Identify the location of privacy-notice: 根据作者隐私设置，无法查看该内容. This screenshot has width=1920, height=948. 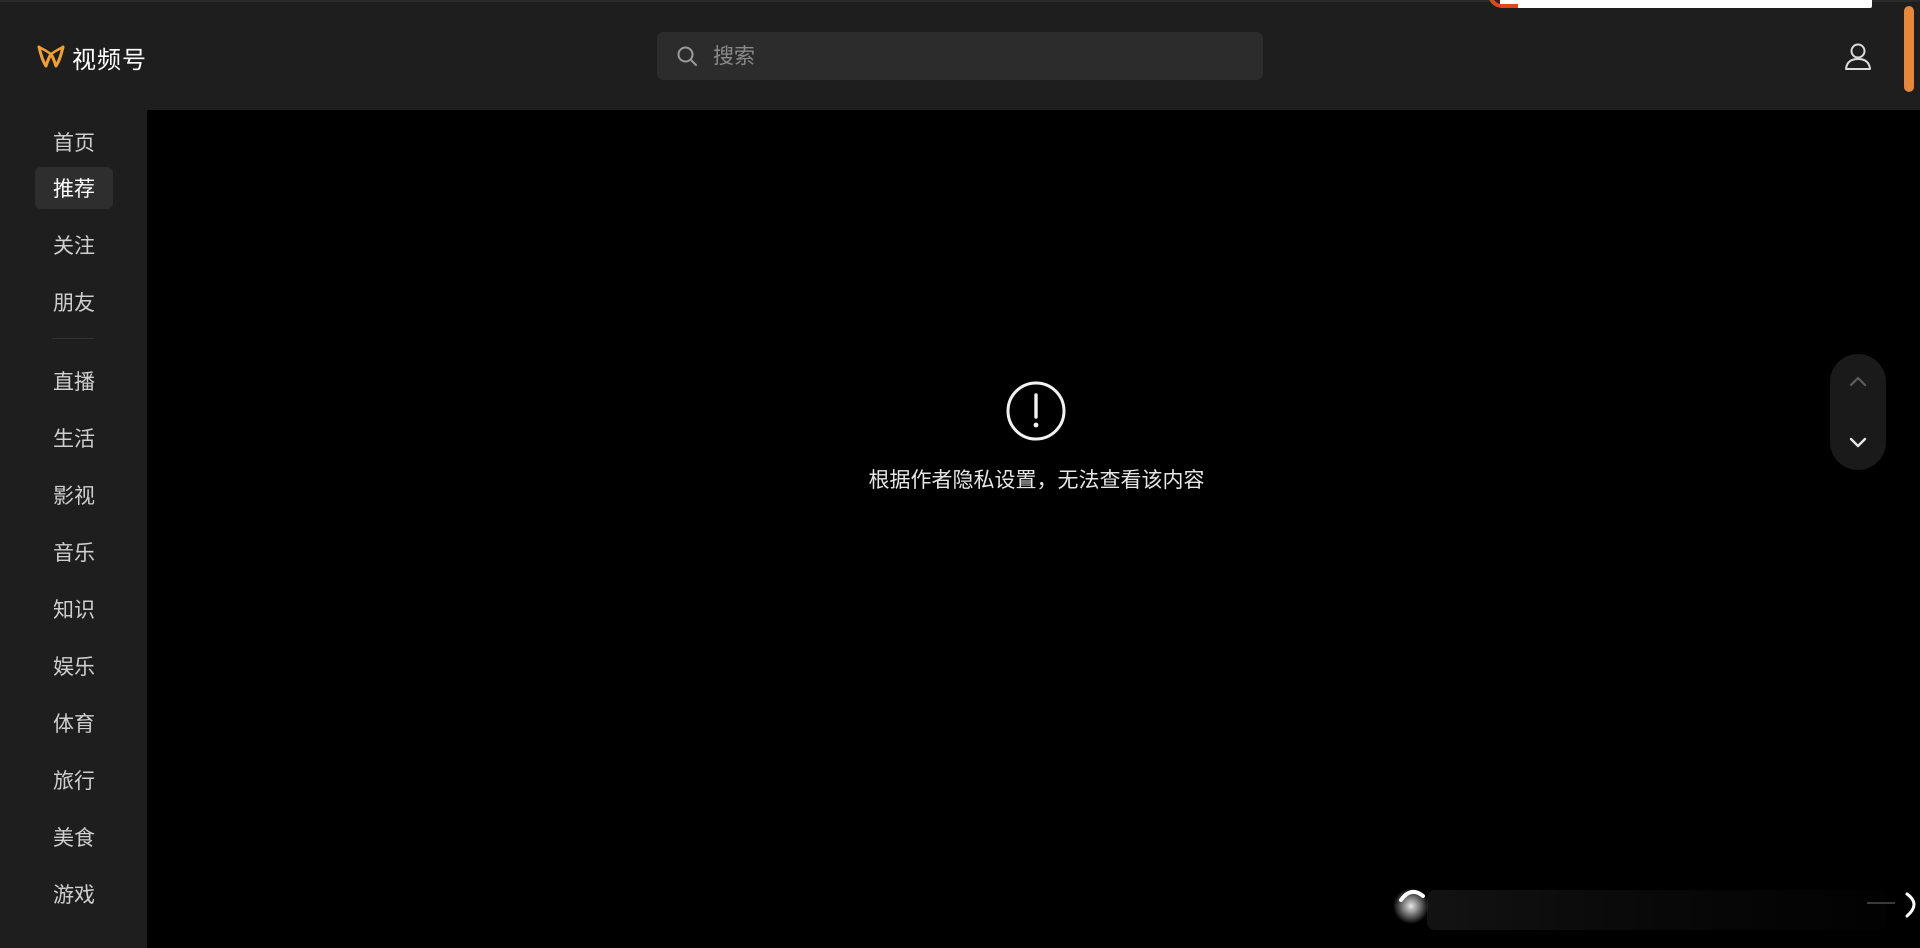
(1033, 437).